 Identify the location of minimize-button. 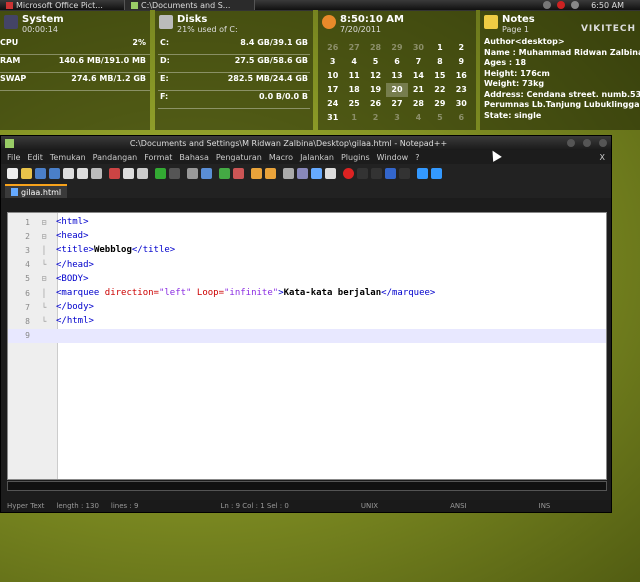
(571, 143).